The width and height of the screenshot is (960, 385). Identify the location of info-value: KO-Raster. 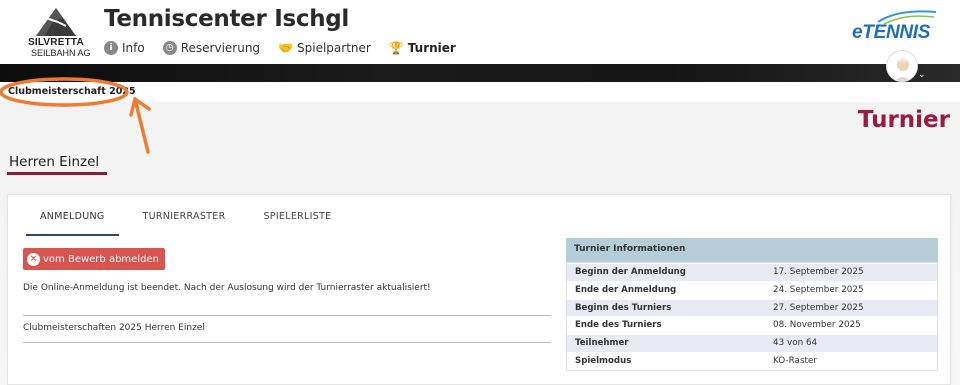
(795, 360).